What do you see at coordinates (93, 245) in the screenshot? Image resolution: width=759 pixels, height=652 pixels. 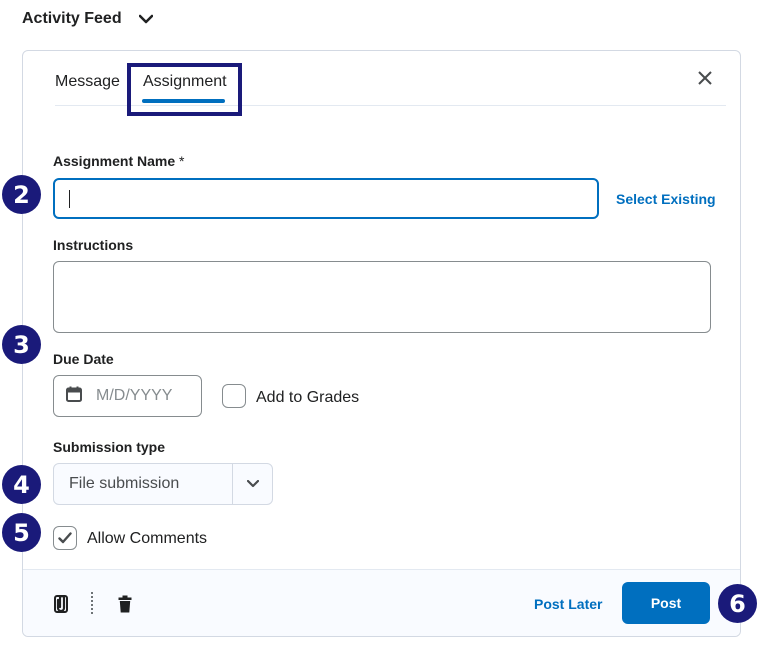 I see `instructions-label: Instructions` at bounding box center [93, 245].